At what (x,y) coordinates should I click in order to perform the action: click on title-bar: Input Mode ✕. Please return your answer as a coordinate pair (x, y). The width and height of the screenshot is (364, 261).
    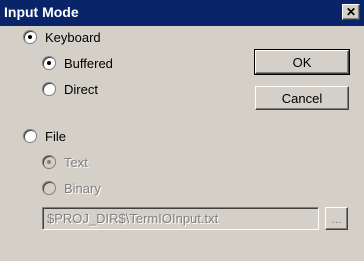
    Looking at the image, I should click on (182, 13).